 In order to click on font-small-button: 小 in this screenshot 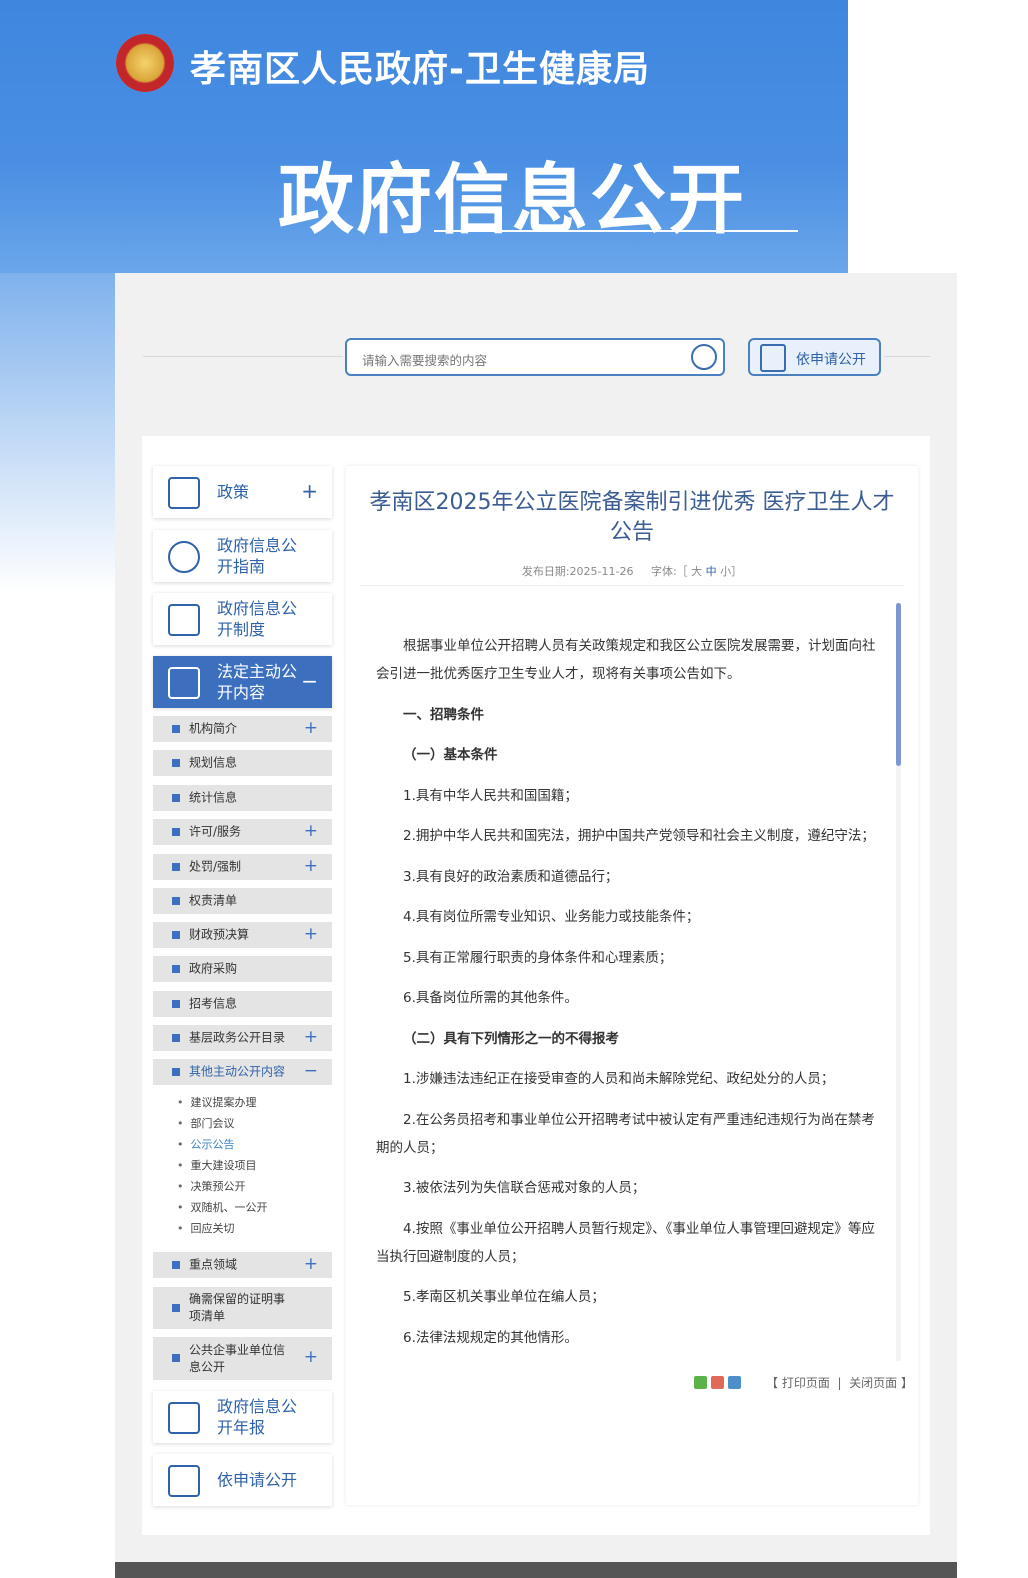, I will do `click(725, 571)`.